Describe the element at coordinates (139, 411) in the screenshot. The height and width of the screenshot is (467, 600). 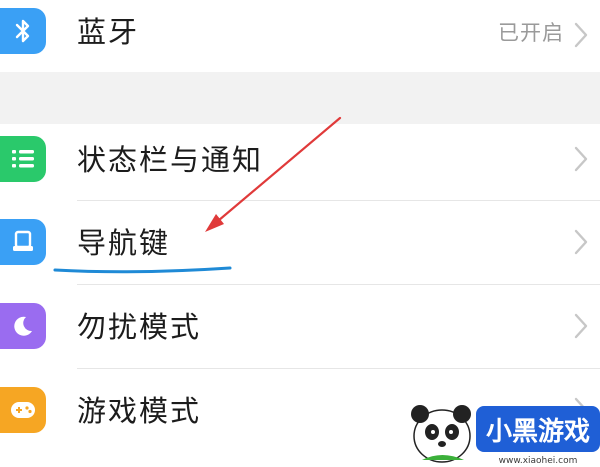
I see `settings-item-label: 游戏模式` at that location.